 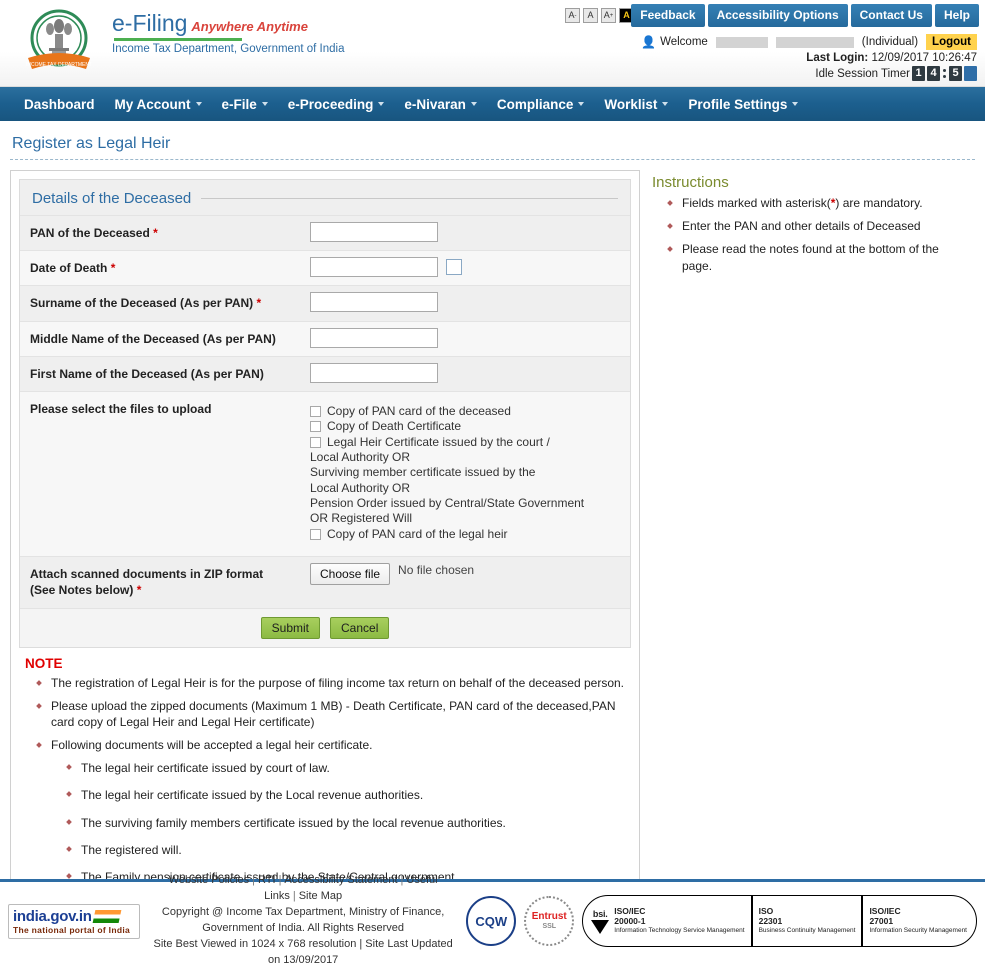 I want to click on footer-link-website-policies: Website Policies, so click(x=209, y=880).